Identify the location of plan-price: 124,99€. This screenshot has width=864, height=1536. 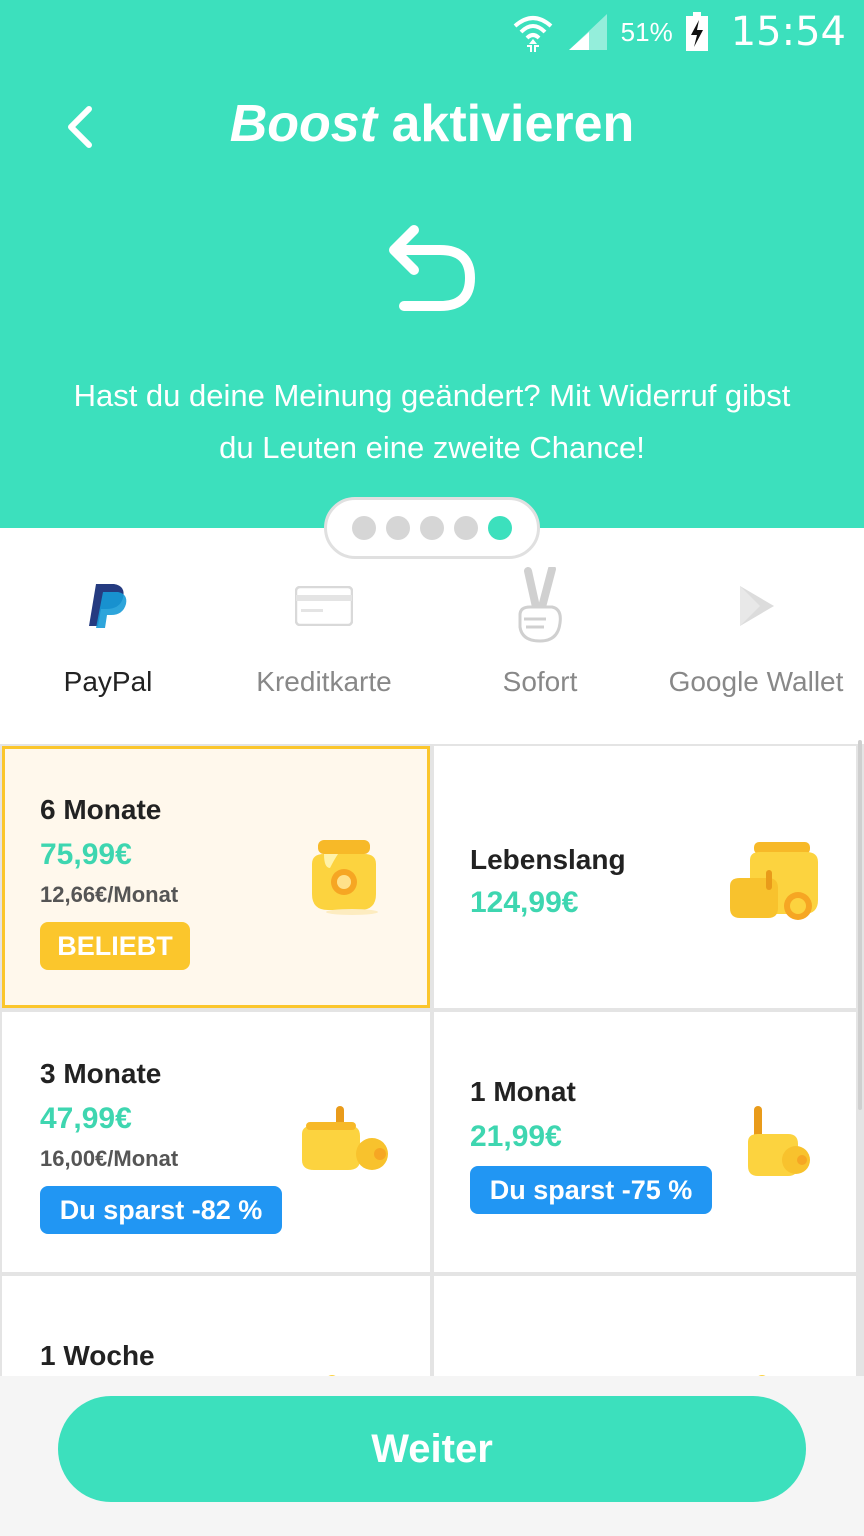
(524, 902).